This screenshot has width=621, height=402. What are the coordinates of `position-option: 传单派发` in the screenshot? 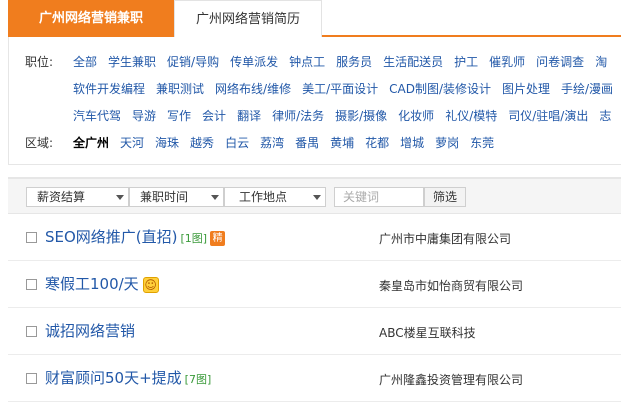 It's located at (254, 62).